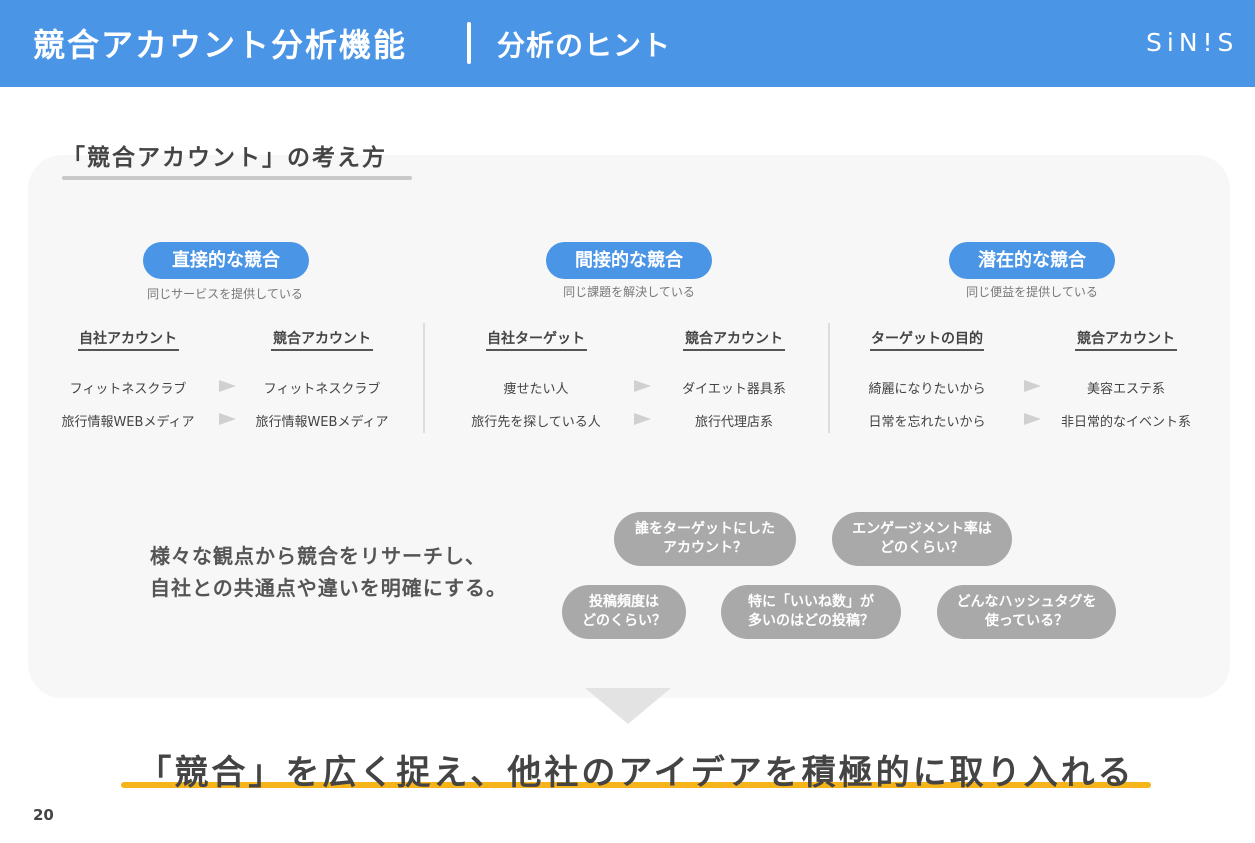  What do you see at coordinates (1125, 389) in the screenshot?
I see `table-cell: 美容エステ系` at bounding box center [1125, 389].